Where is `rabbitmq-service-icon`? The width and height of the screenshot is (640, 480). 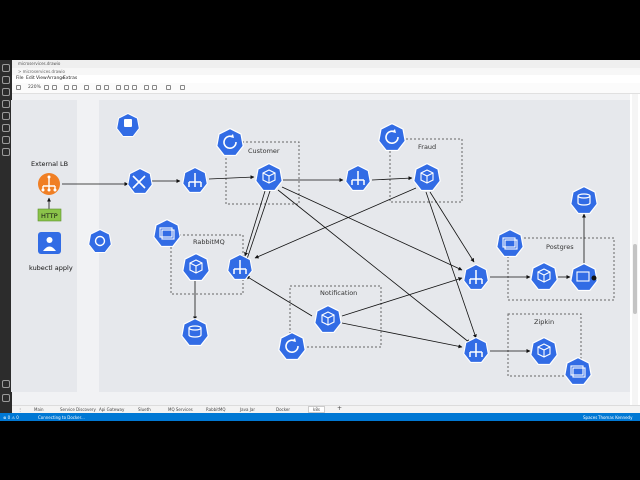 rabbitmq-service-icon is located at coordinates (240, 267).